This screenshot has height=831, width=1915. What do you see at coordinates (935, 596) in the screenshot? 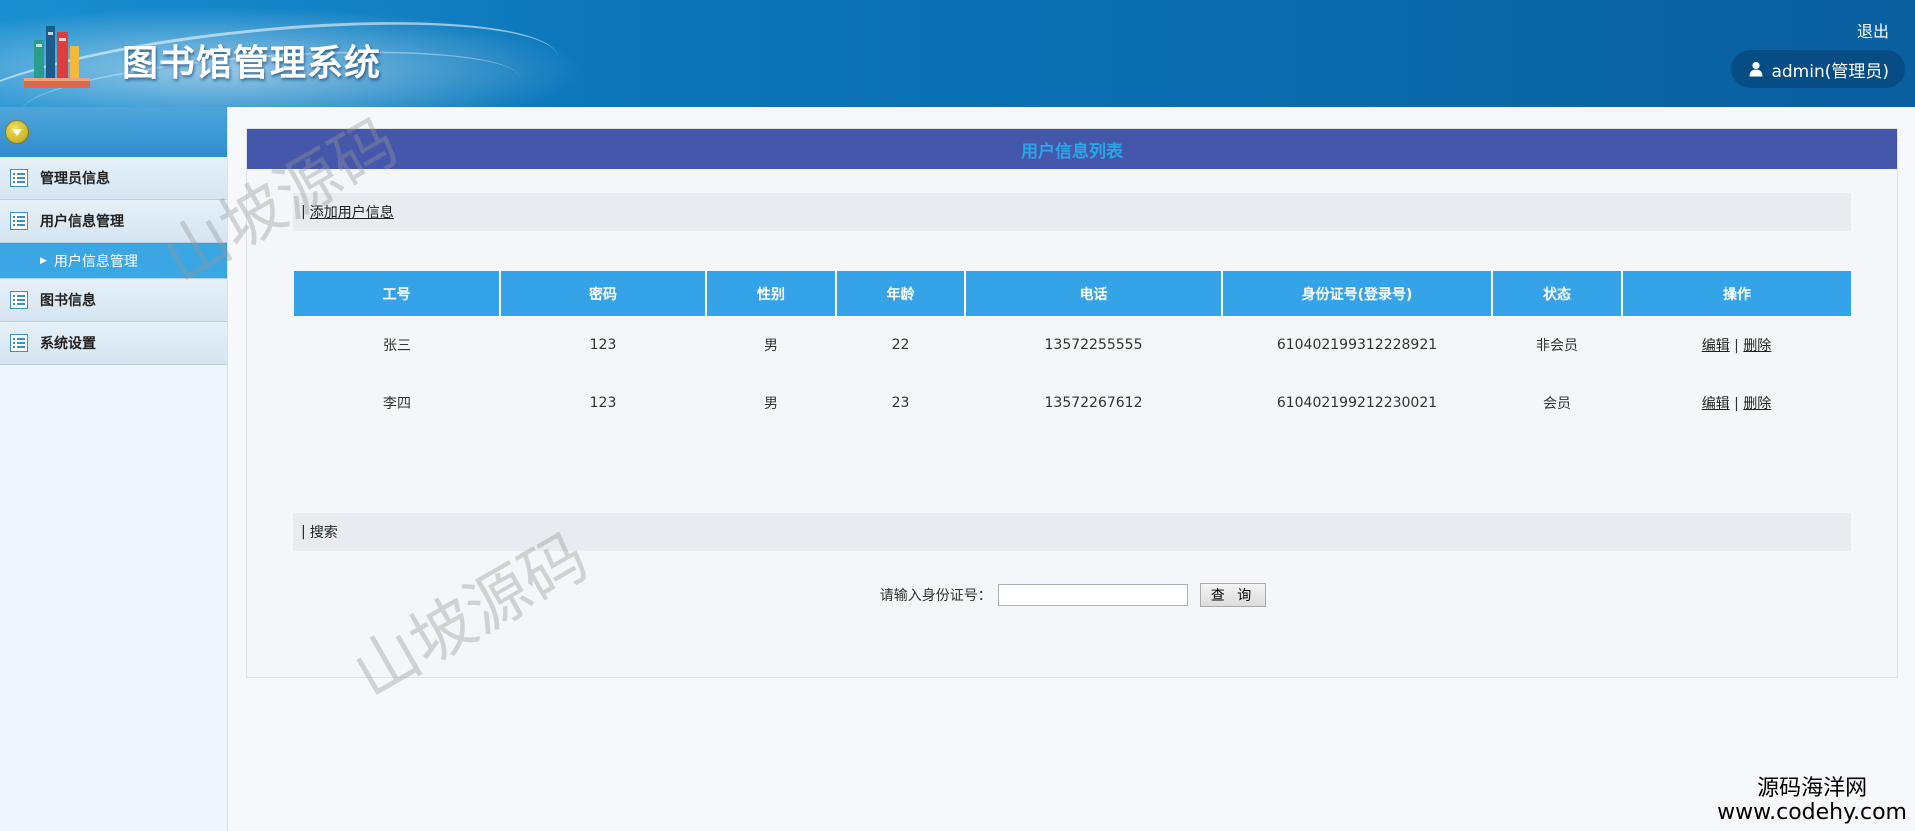
I see `search-label: 请输入身份证号：` at bounding box center [935, 596].